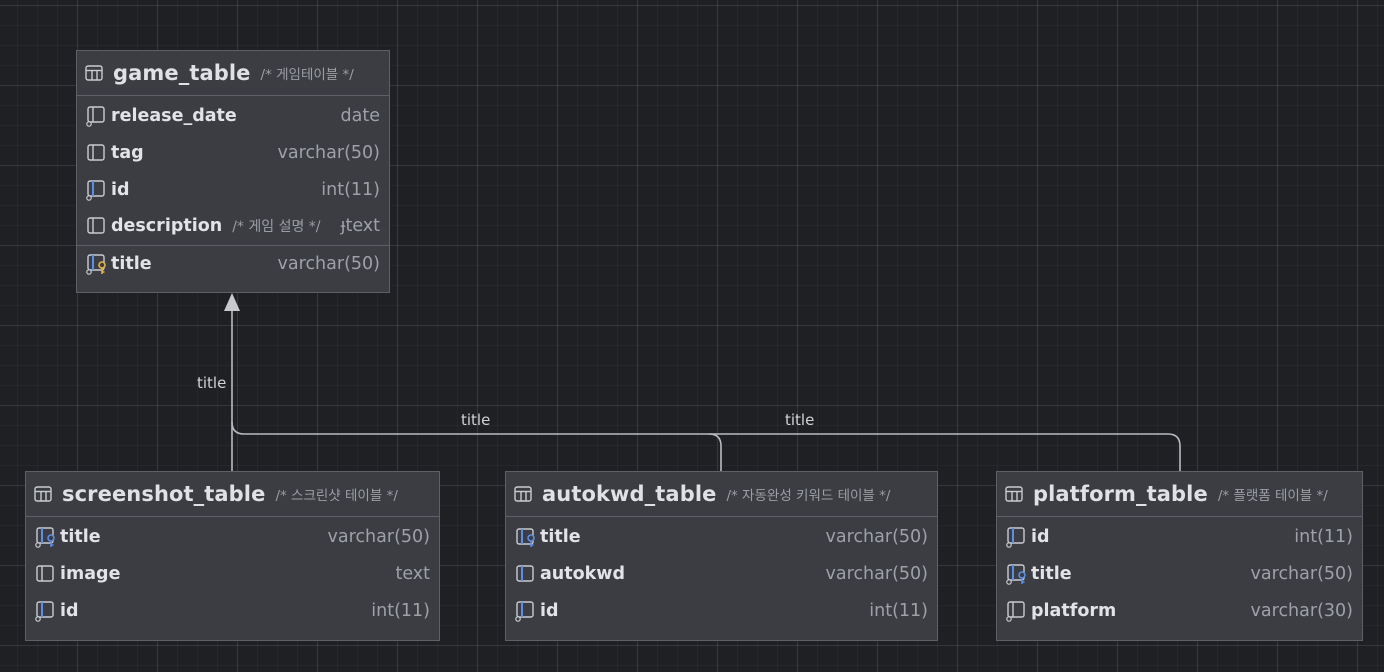 The width and height of the screenshot is (1384, 672). What do you see at coordinates (127, 153) in the screenshot?
I see `column-name: tag` at bounding box center [127, 153].